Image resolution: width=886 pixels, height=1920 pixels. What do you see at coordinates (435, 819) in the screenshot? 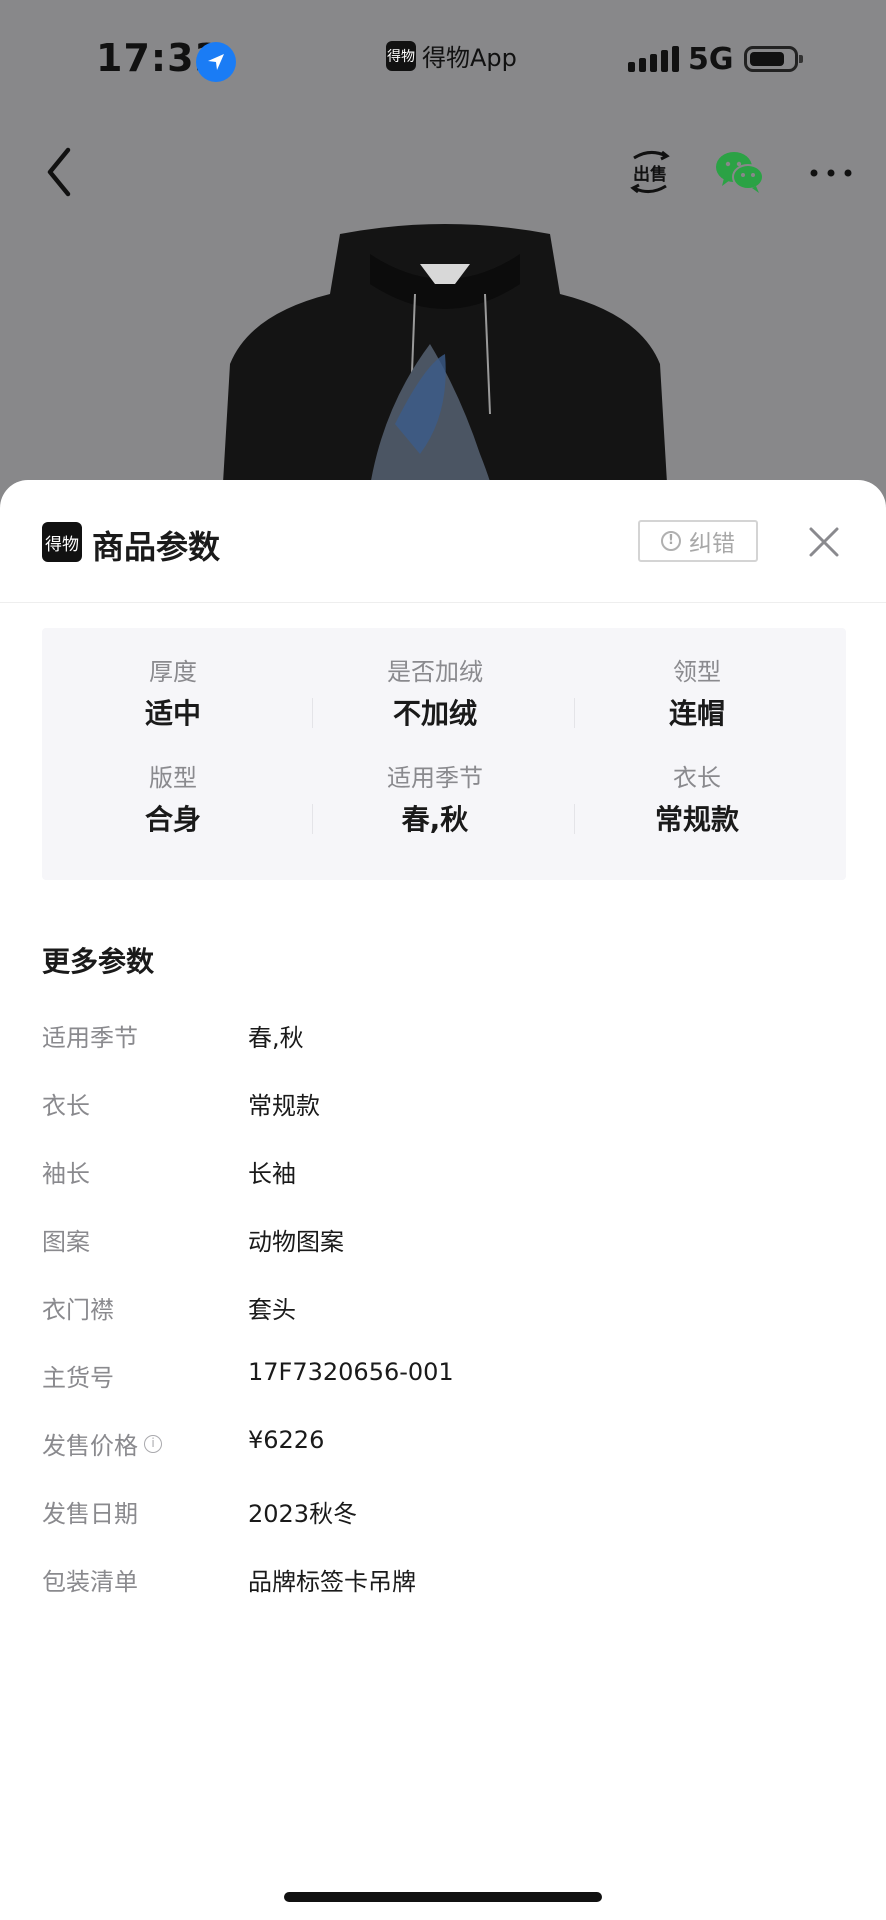
I see `param-value: 春,秋` at bounding box center [435, 819].